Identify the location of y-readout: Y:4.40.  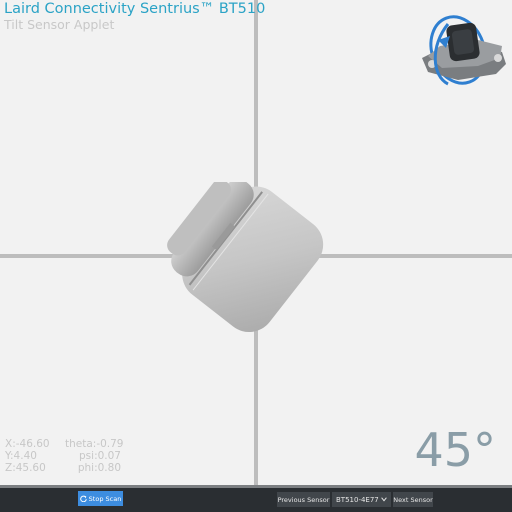
(21, 456).